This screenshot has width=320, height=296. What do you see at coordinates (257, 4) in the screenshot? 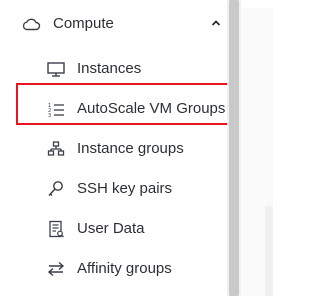
I see `content-area-gap` at bounding box center [257, 4].